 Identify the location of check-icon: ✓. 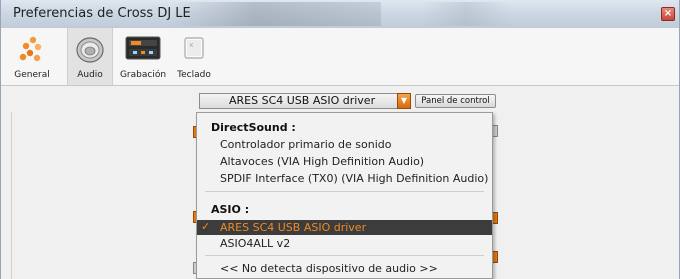
(206, 226).